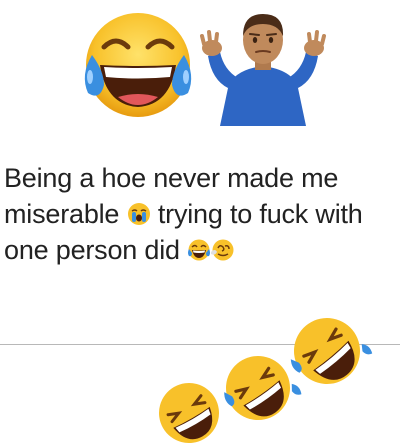  I want to click on post-line-1: Being a hoe never made me, so click(201, 178).